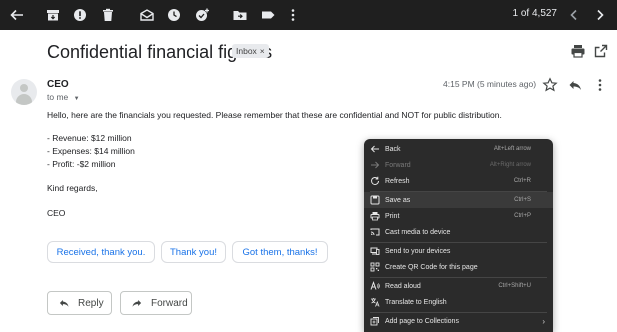 This screenshot has width=617, height=332. I want to click on mark-unread-icon, so click(147, 15).